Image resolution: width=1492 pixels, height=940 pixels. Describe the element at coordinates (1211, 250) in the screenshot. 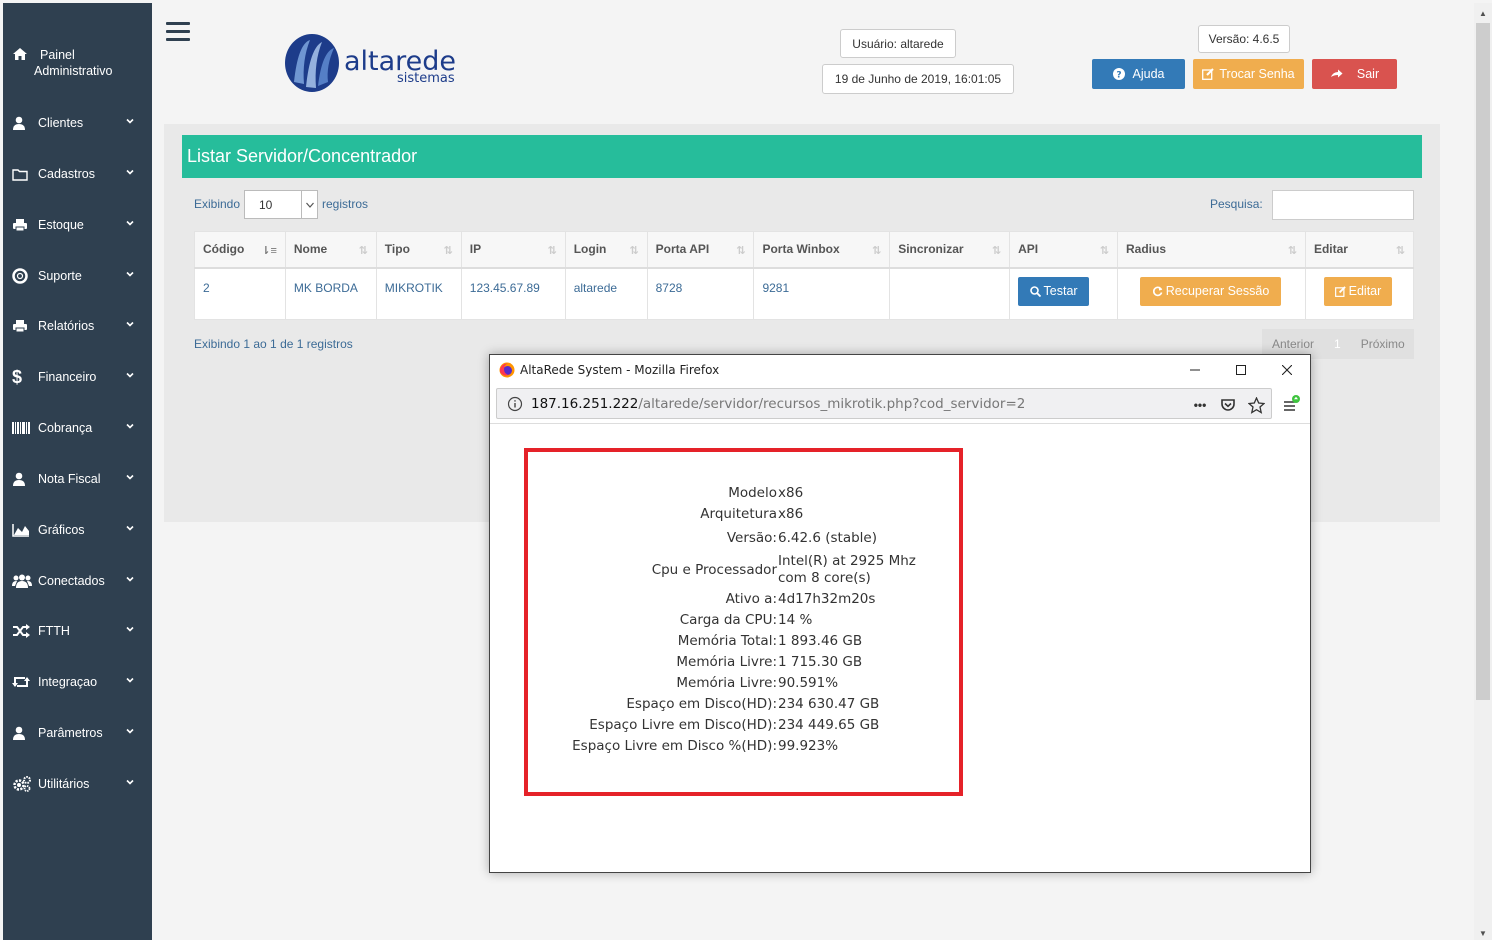

I see `column-header-radius: Radius ⇅` at that location.